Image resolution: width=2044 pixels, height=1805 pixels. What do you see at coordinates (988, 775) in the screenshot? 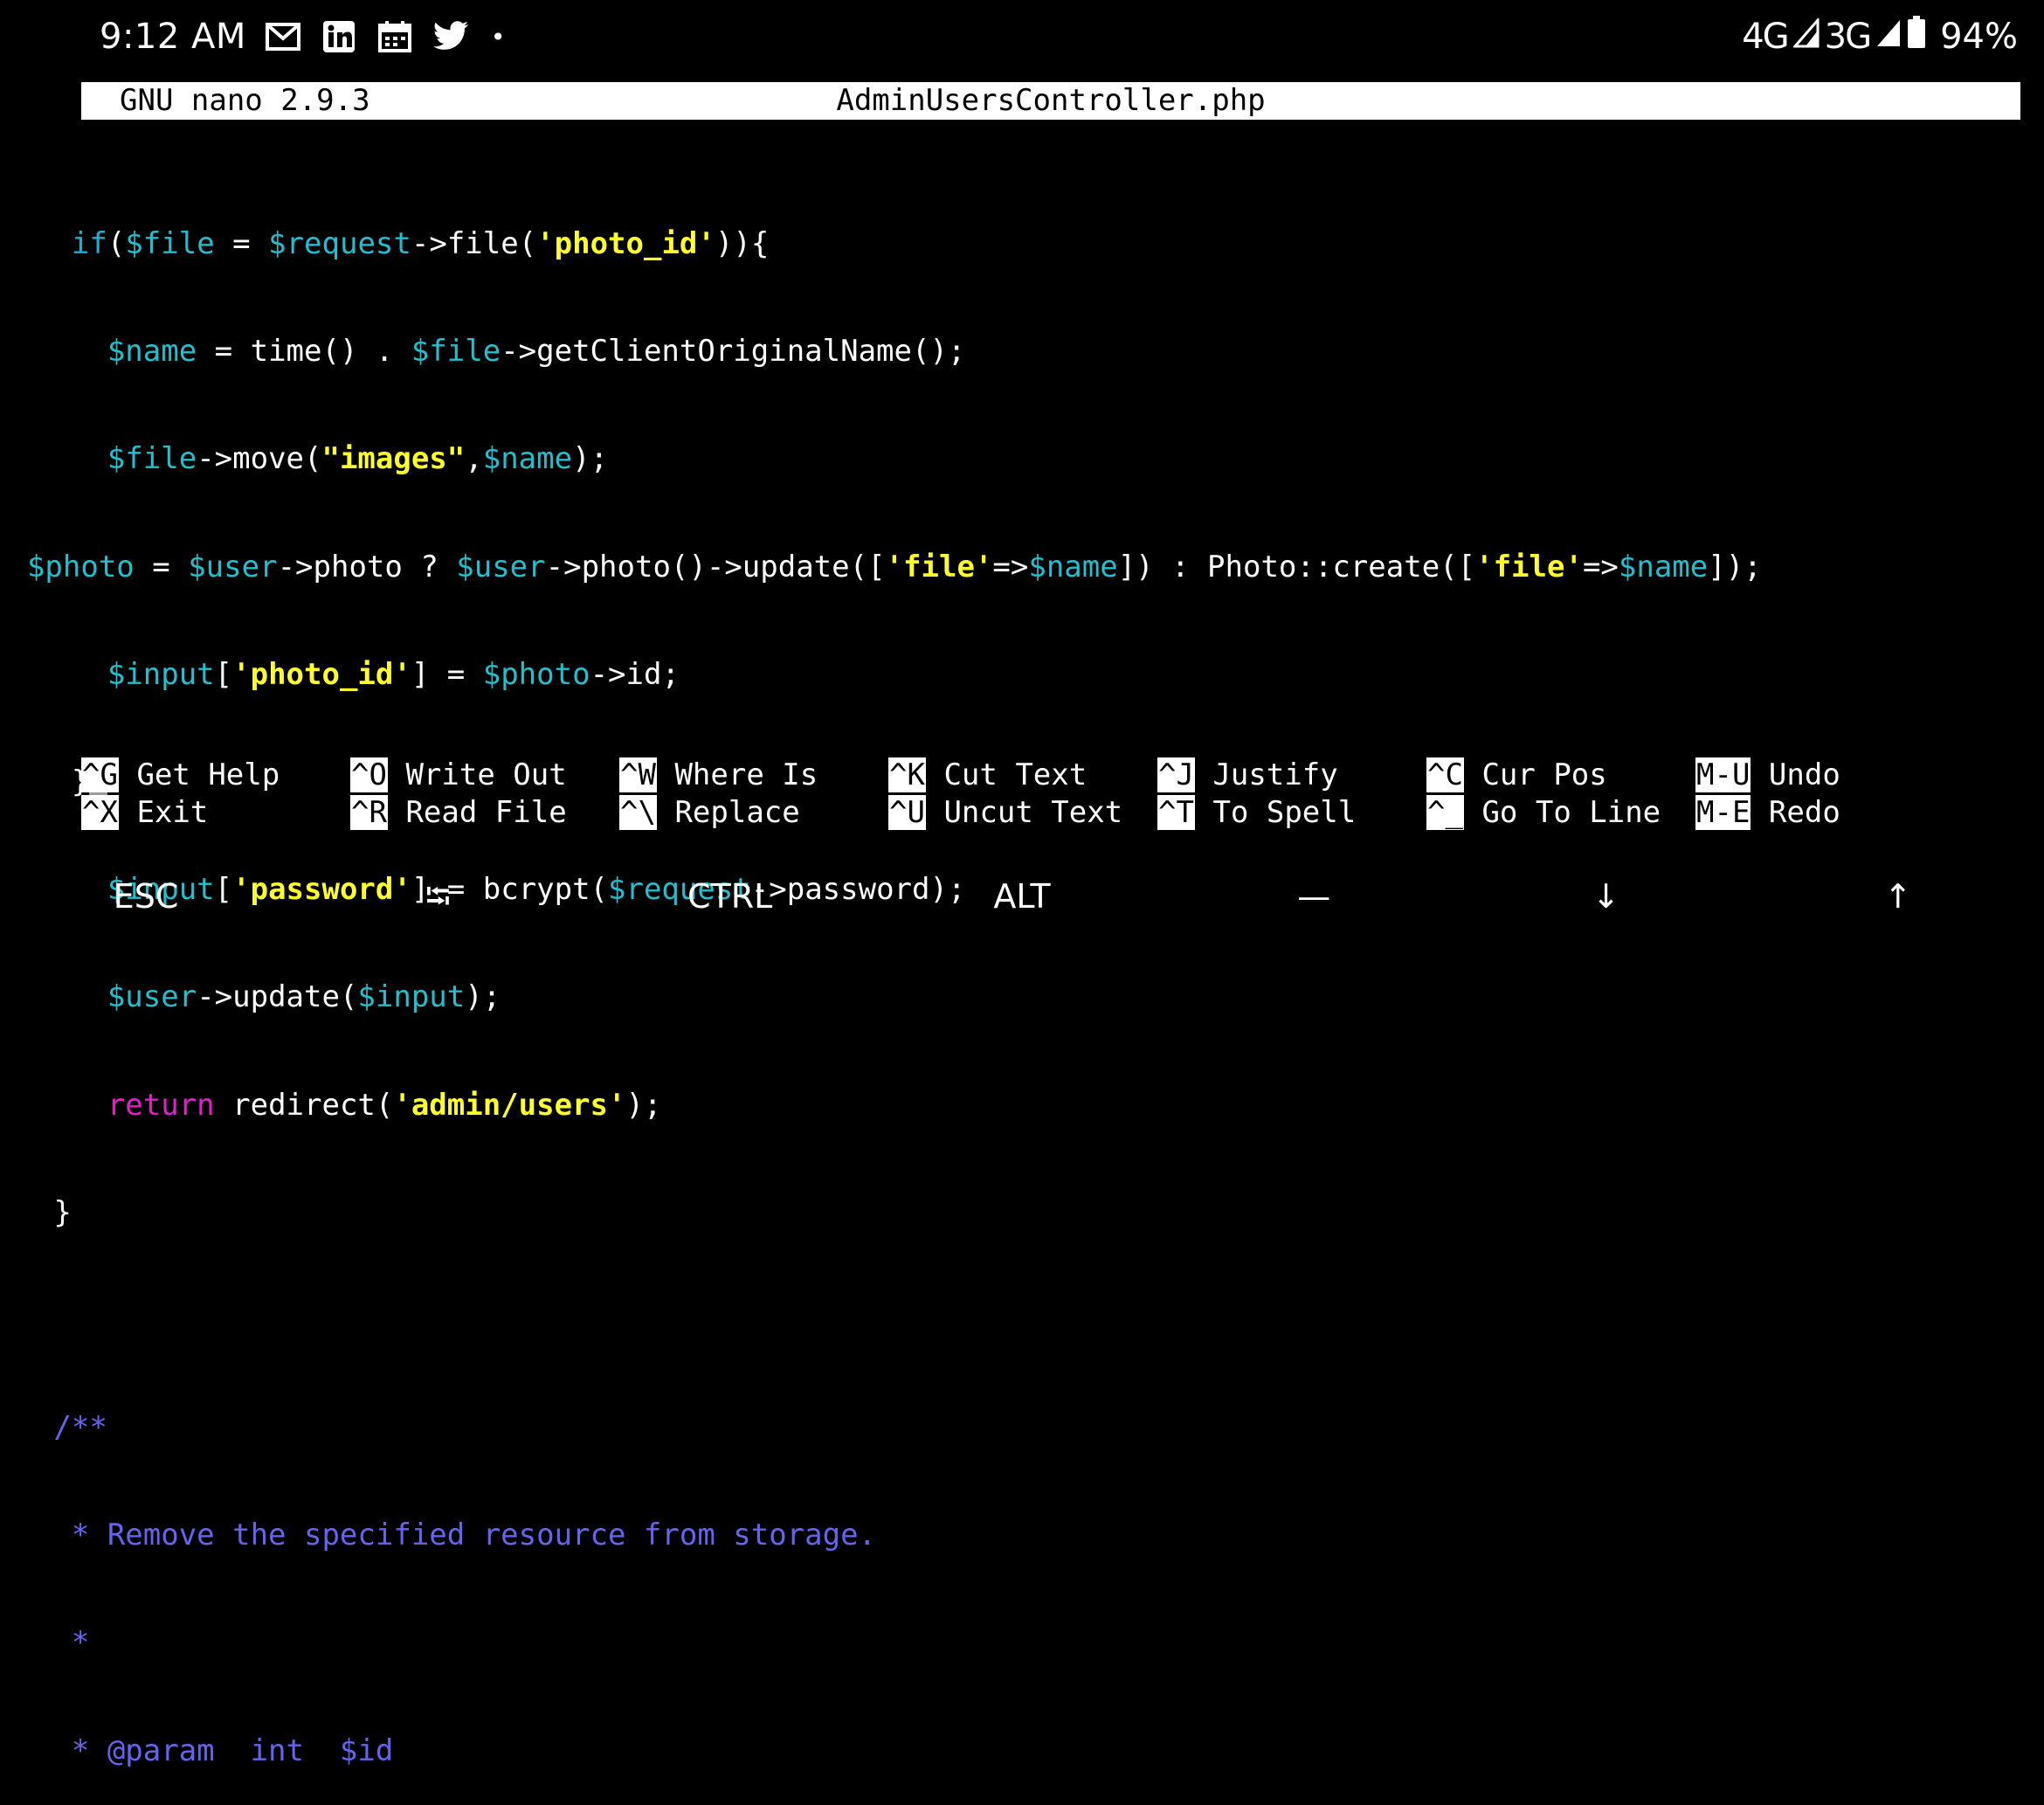
I see `shortcut-cut-text: ^K Cut Text` at bounding box center [988, 775].